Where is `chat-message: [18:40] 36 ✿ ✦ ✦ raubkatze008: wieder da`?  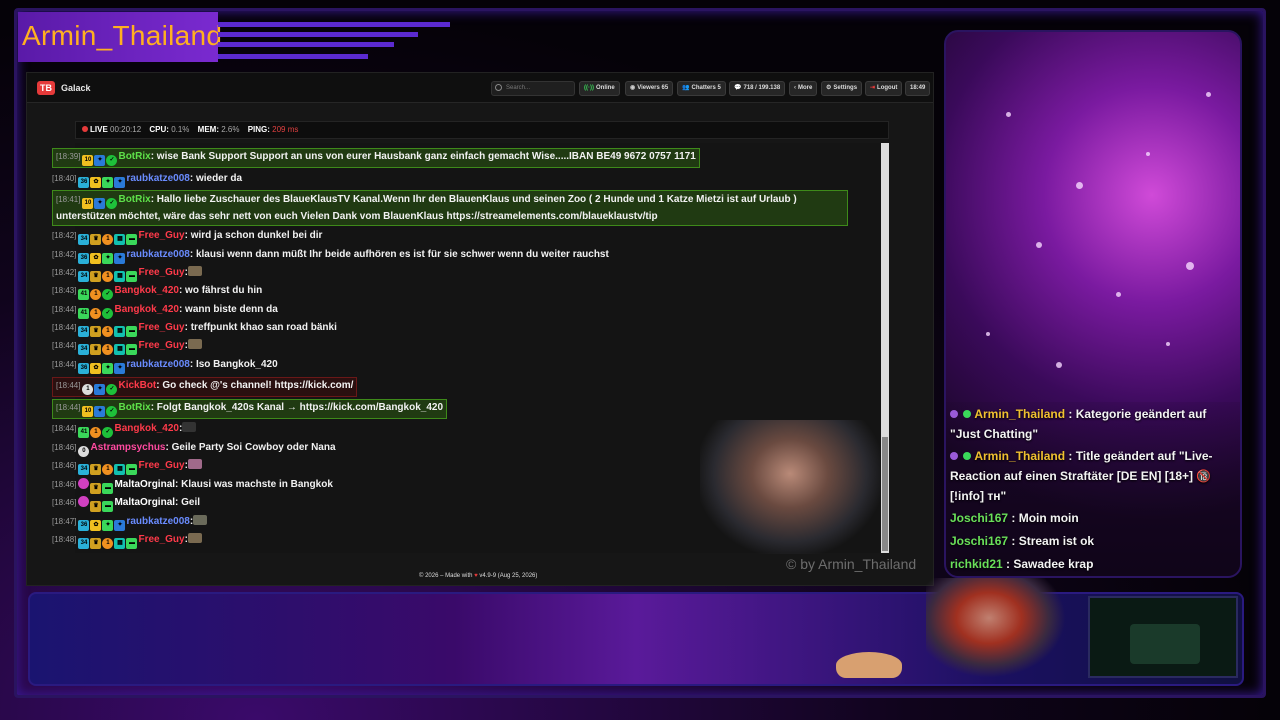 chat-message: [18:40] 36 ✿ ✦ ✦ raubkatze008: wieder da is located at coordinates (147, 180).